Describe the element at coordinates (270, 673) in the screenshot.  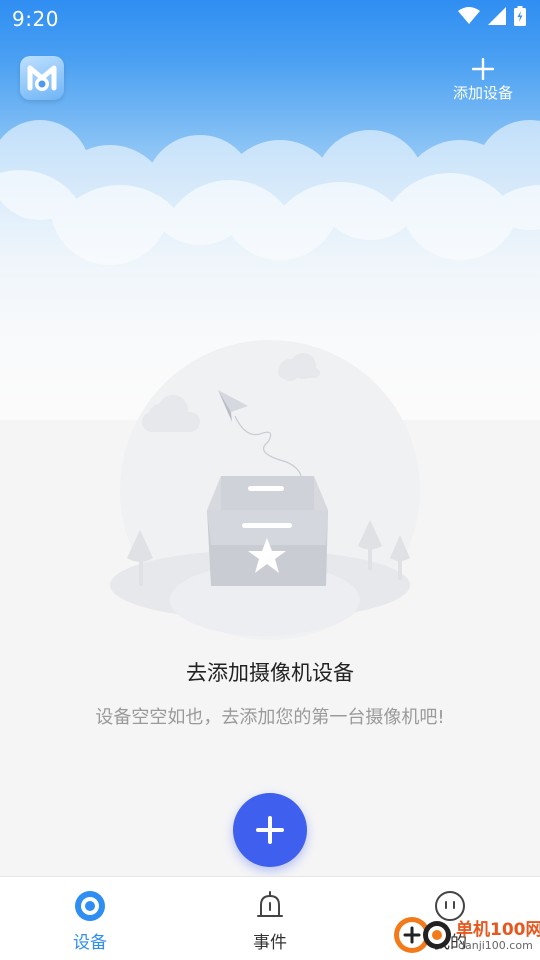
I see `empty-state-title: 去添加摄像机设备` at that location.